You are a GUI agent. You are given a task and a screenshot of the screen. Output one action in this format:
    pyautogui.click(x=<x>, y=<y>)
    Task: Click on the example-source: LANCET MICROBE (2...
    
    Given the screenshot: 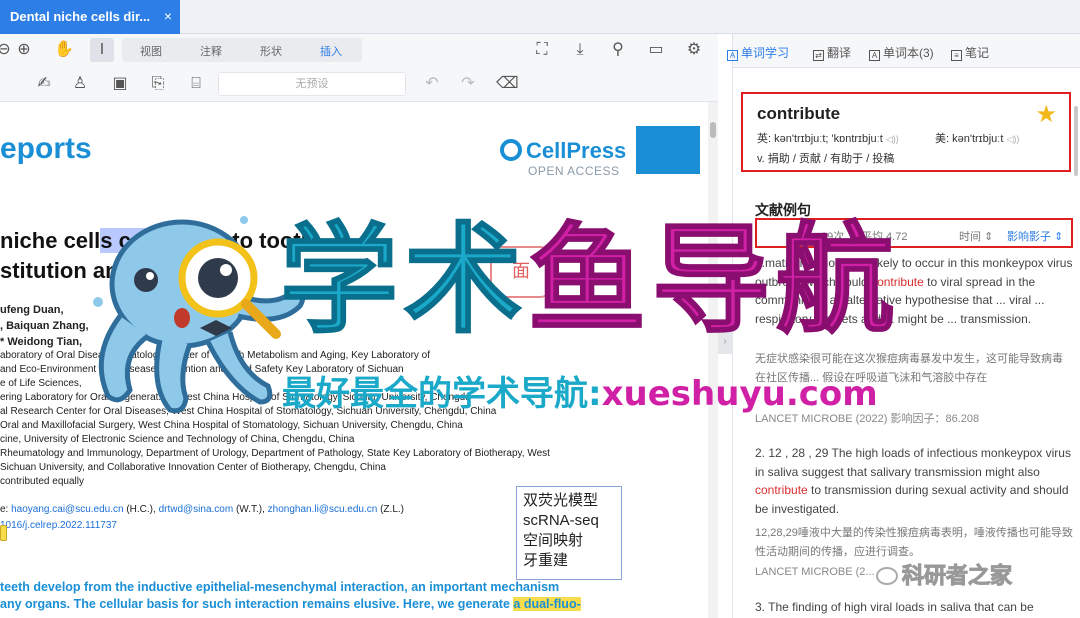 What is the action you would take?
    pyautogui.click(x=815, y=572)
    